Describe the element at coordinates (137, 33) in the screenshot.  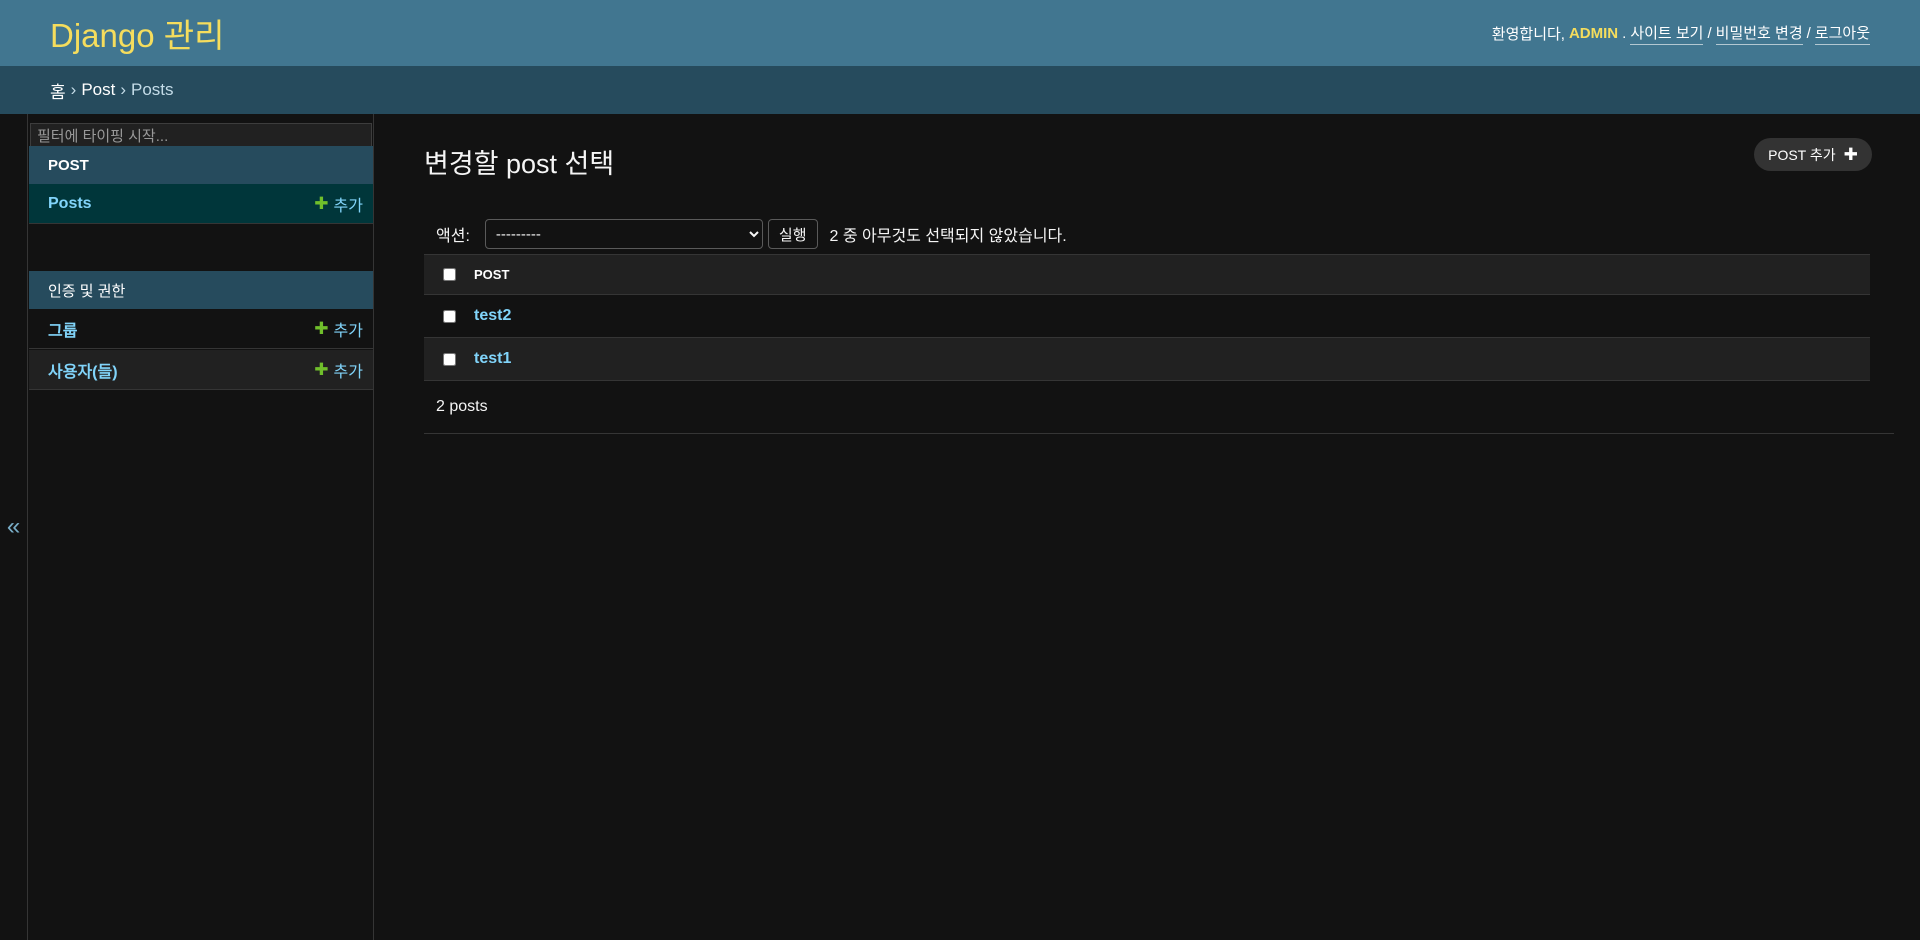
I see `site-branding: Django 관리` at that location.